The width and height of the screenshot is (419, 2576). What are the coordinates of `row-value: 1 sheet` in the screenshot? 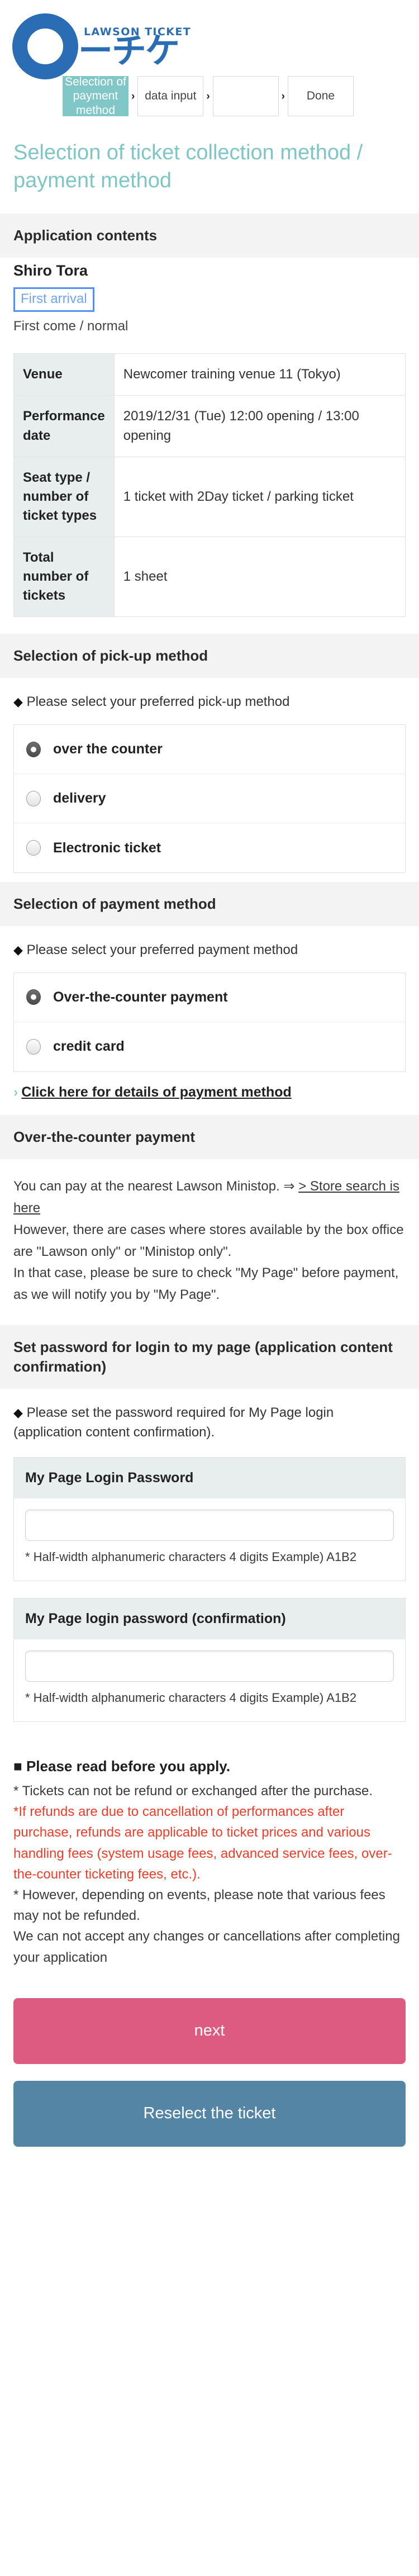 It's located at (259, 577).